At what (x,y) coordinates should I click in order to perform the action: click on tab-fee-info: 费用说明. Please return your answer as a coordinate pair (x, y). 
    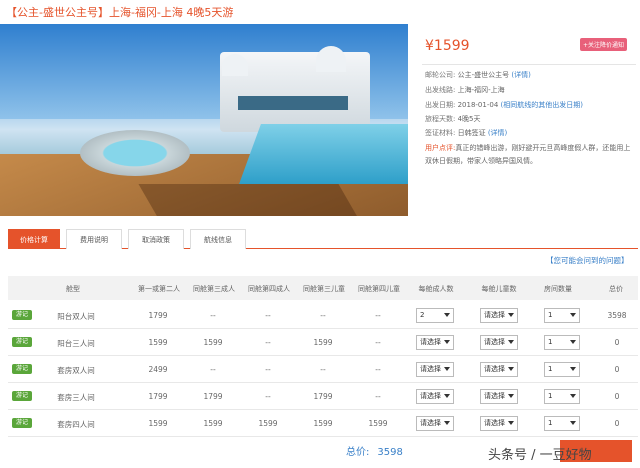
    Looking at the image, I should click on (94, 239).